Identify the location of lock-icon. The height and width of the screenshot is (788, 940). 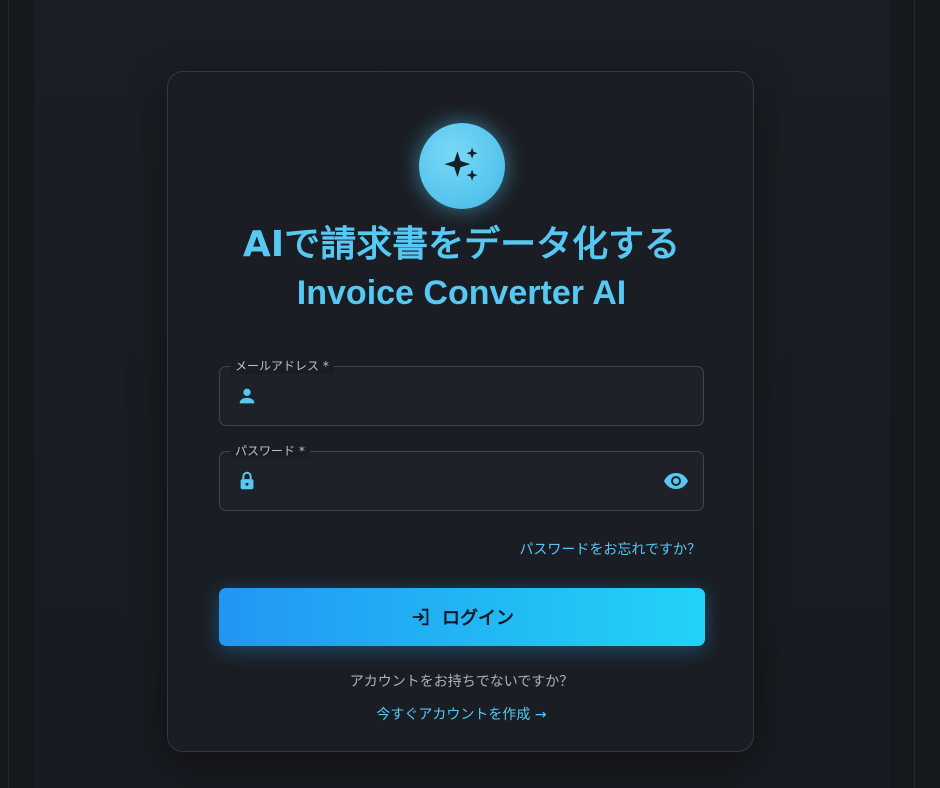
(247, 480).